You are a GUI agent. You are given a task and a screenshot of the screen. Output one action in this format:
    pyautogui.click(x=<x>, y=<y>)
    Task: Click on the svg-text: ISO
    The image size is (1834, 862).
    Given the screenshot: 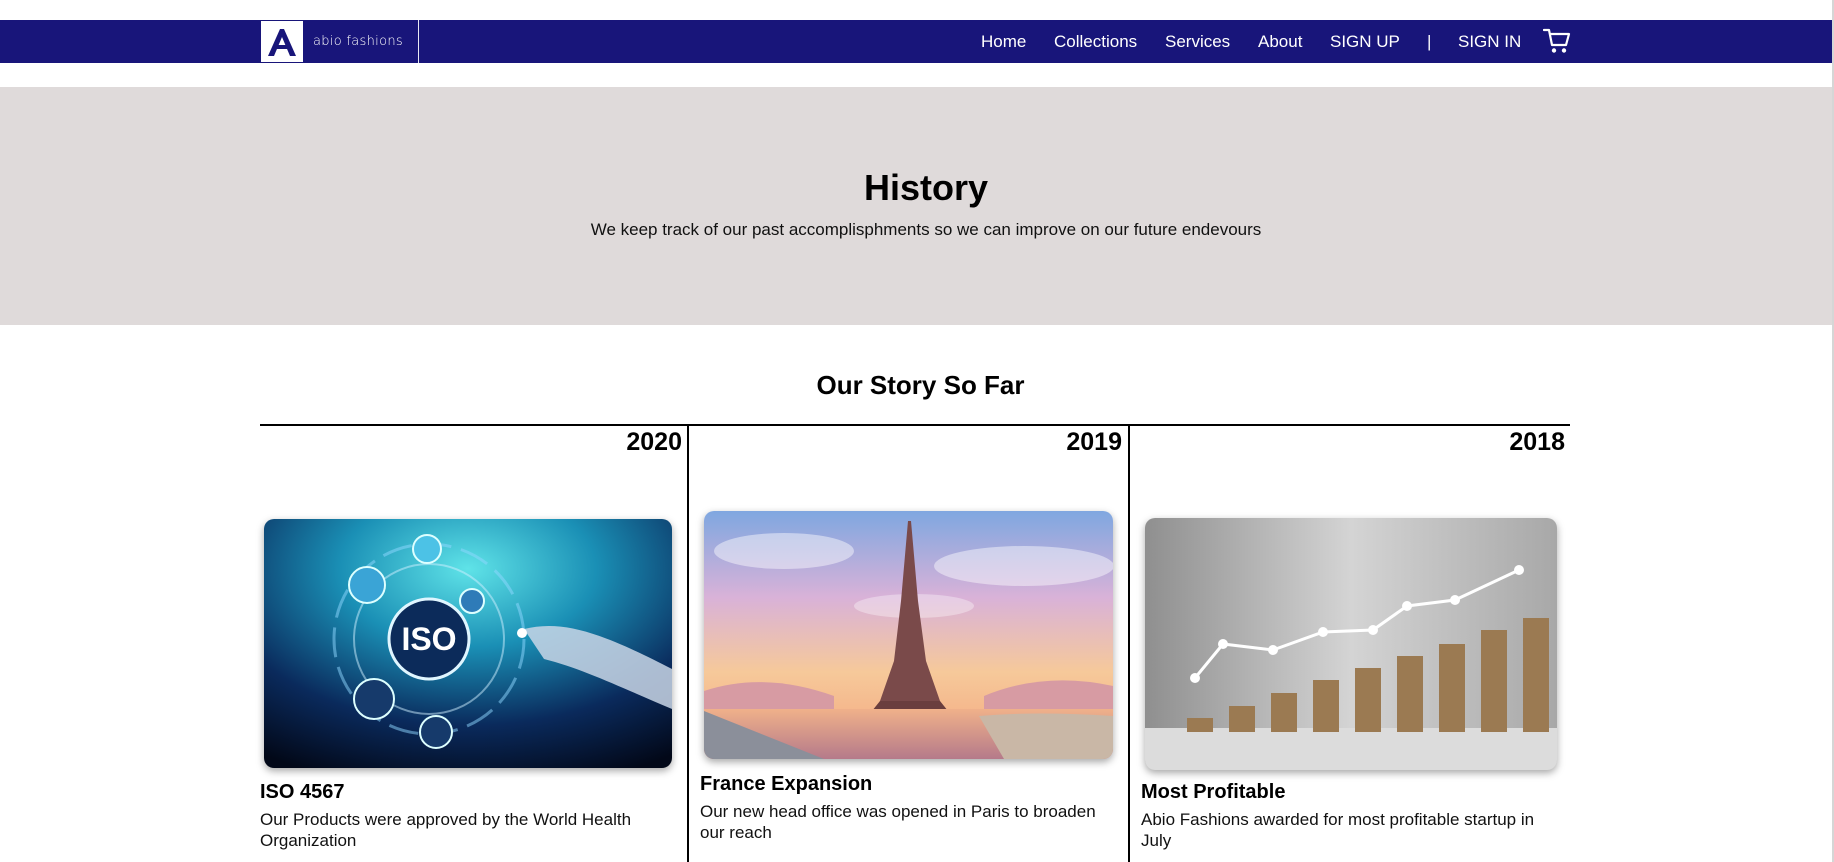 What is the action you would take?
    pyautogui.click(x=428, y=639)
    